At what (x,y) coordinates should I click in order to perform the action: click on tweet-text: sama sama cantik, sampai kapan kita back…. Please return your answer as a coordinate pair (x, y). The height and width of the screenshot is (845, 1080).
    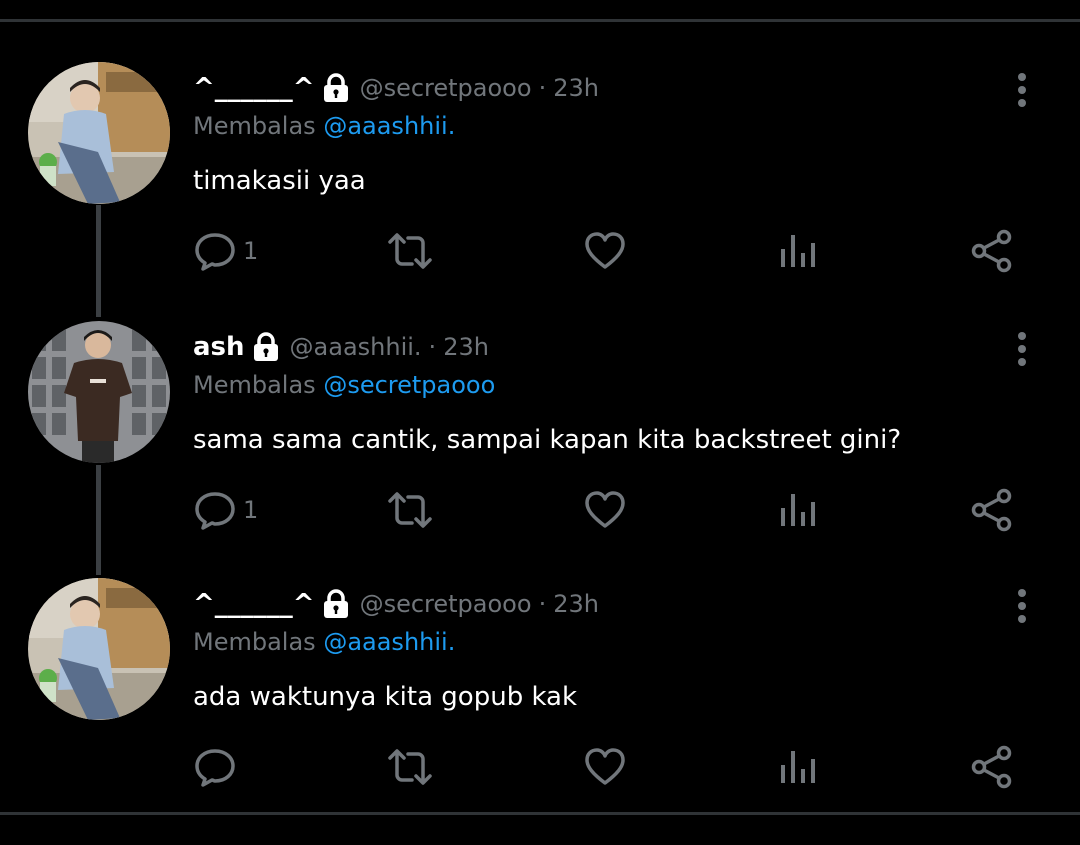
    Looking at the image, I should click on (547, 440).